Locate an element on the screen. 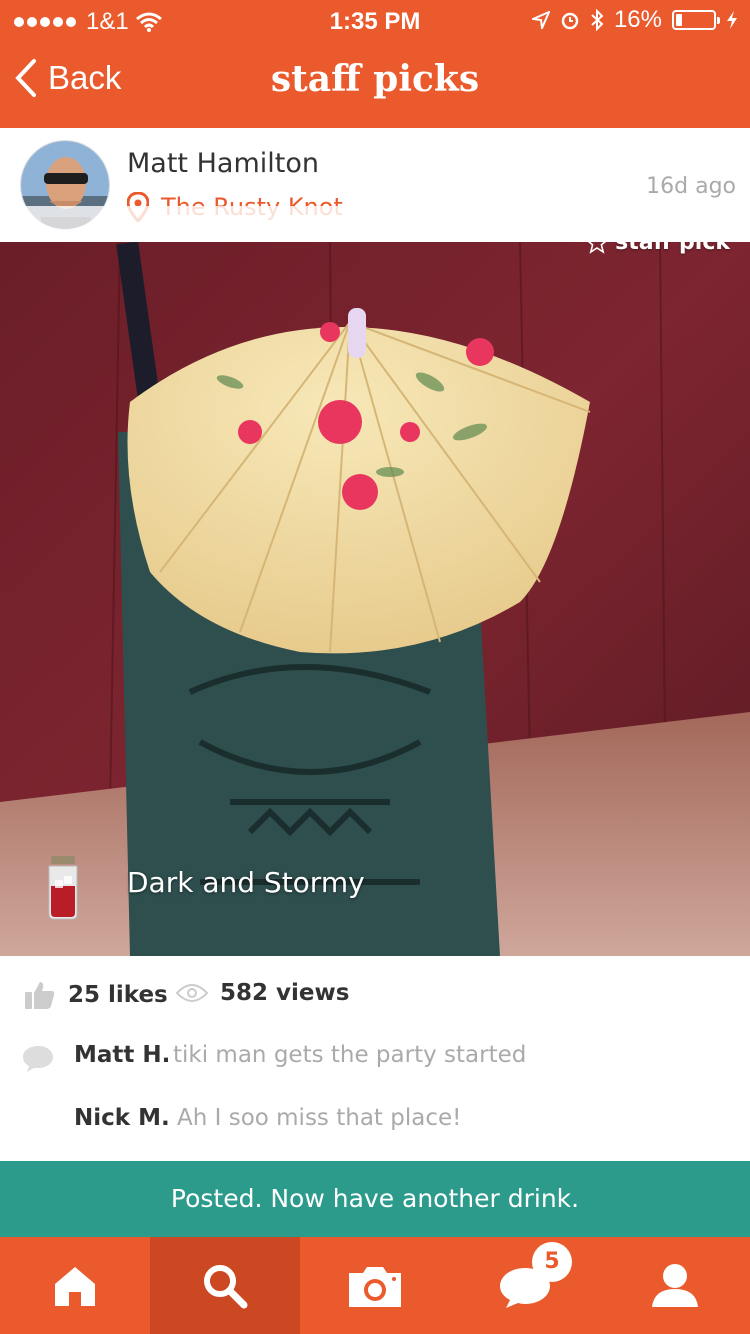  status-right: 16% is located at coordinates (634, 20).